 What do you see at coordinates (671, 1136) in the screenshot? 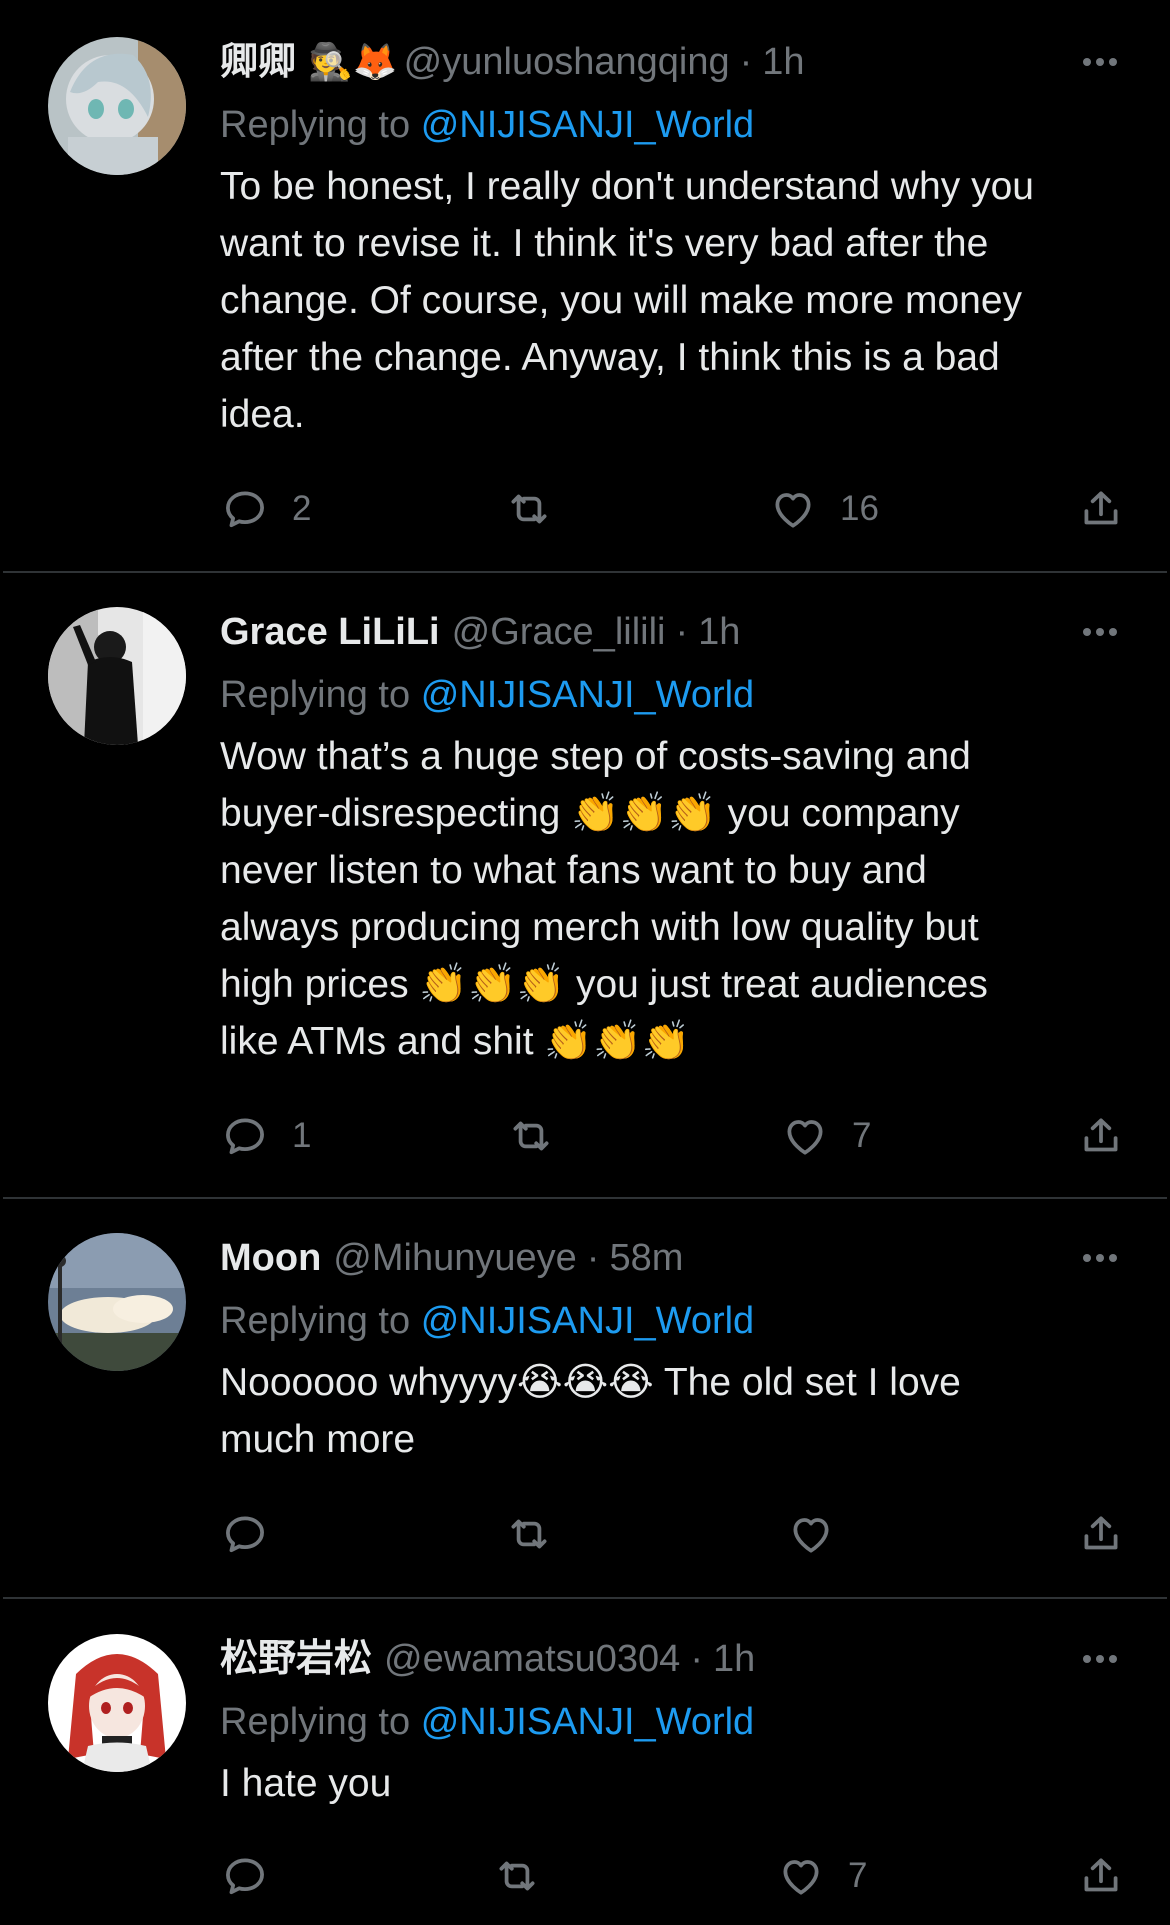
I see `action-bar: 1 7` at bounding box center [671, 1136].